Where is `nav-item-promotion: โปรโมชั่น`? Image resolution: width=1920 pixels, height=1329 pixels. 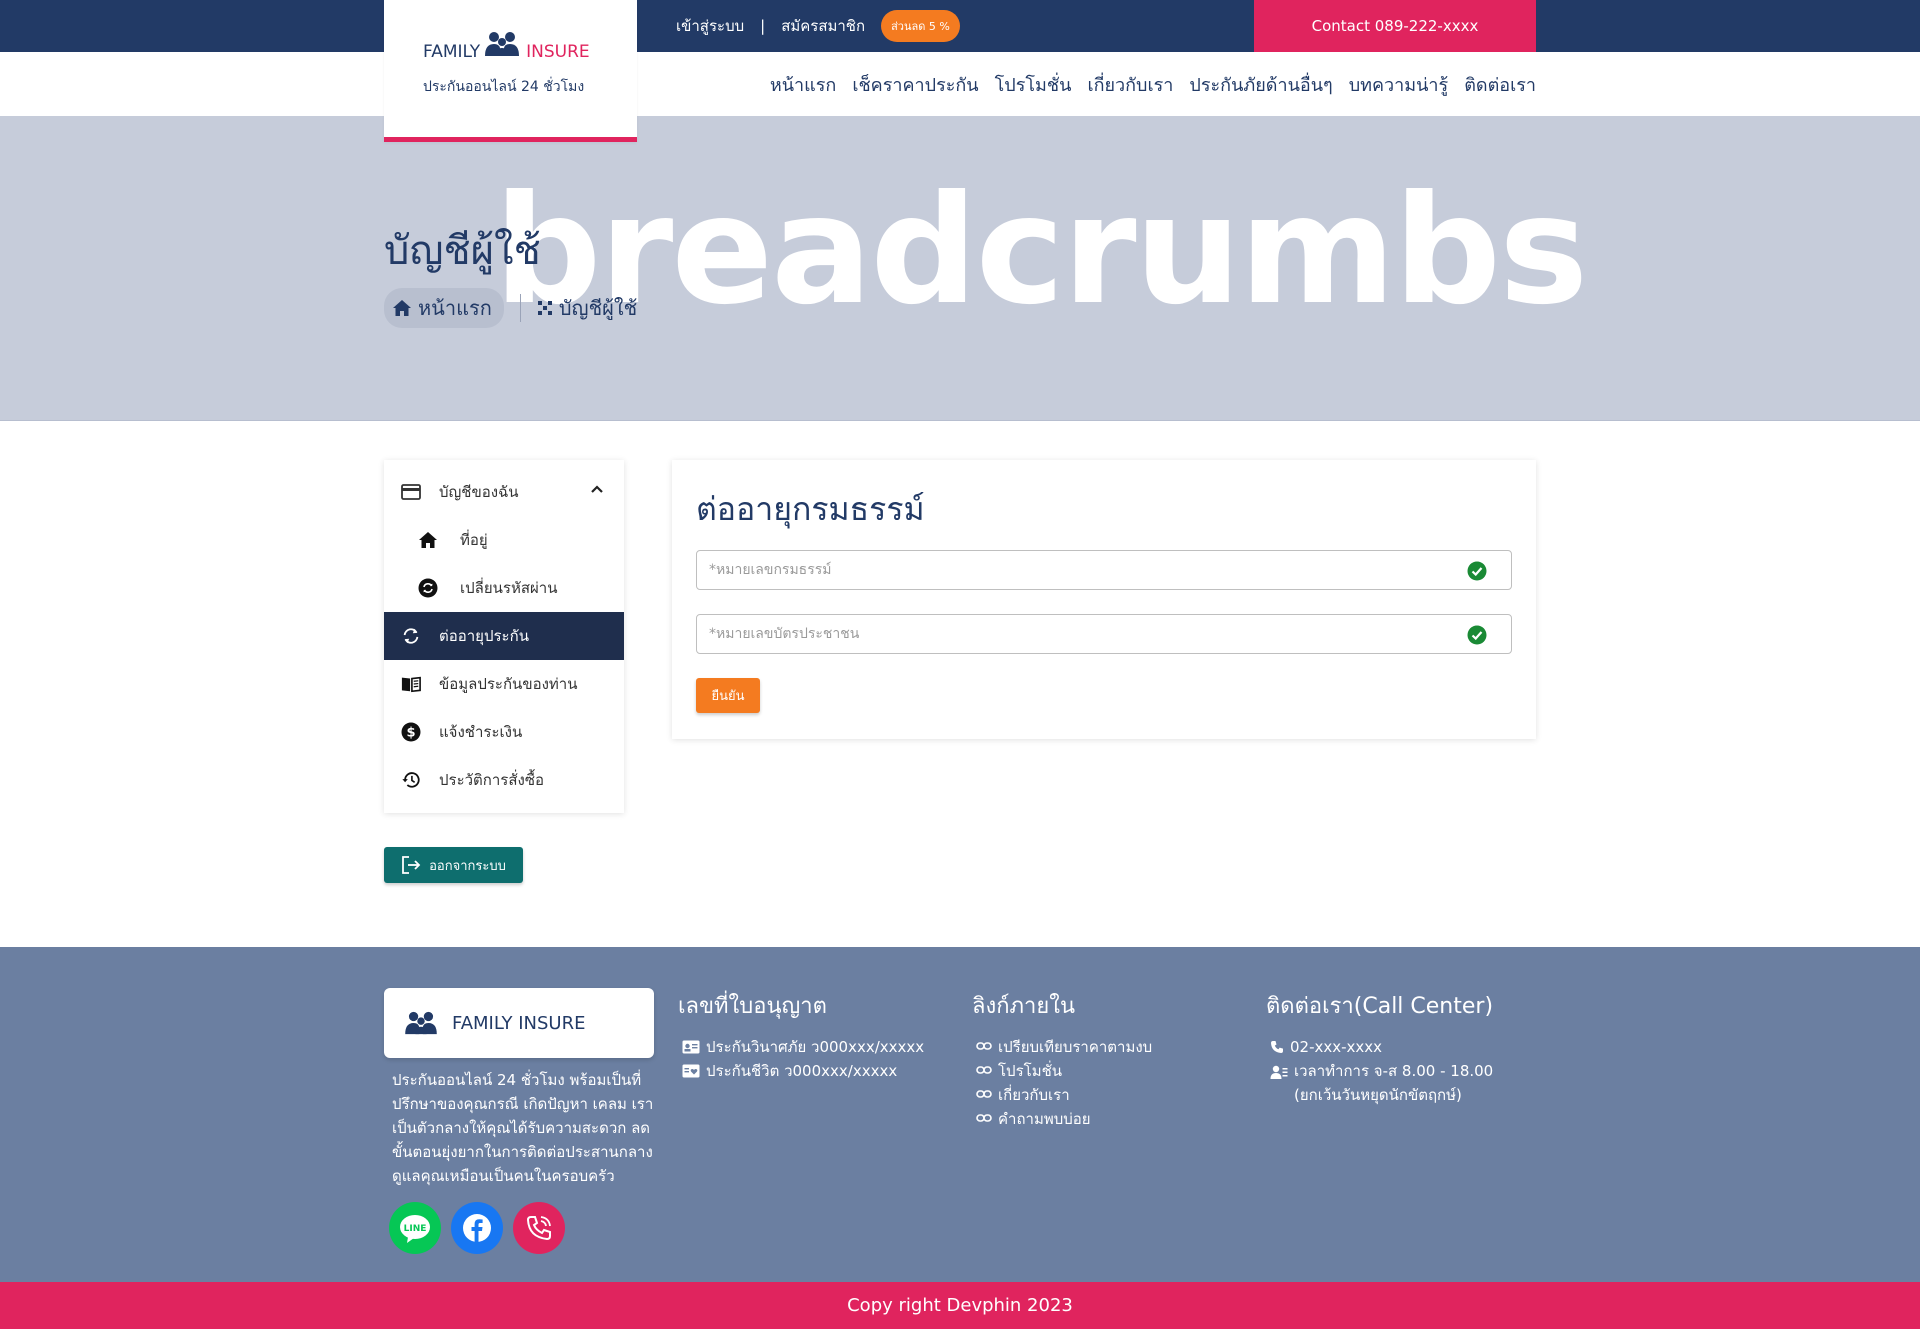 nav-item-promotion: โปรโมชั่น is located at coordinates (1033, 84).